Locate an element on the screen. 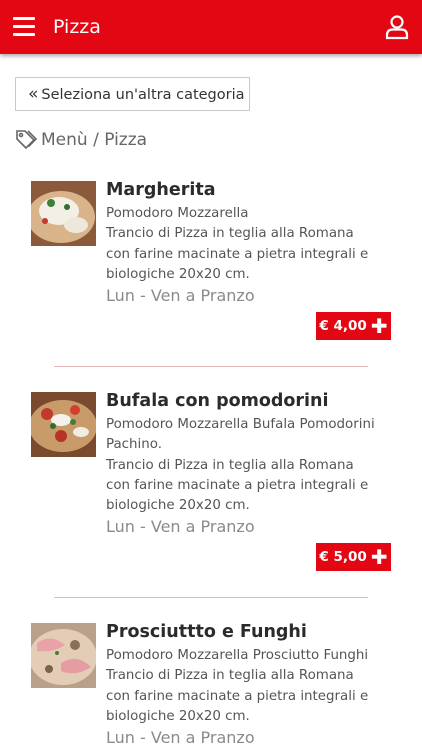  product-name: Margherita is located at coordinates (161, 190).